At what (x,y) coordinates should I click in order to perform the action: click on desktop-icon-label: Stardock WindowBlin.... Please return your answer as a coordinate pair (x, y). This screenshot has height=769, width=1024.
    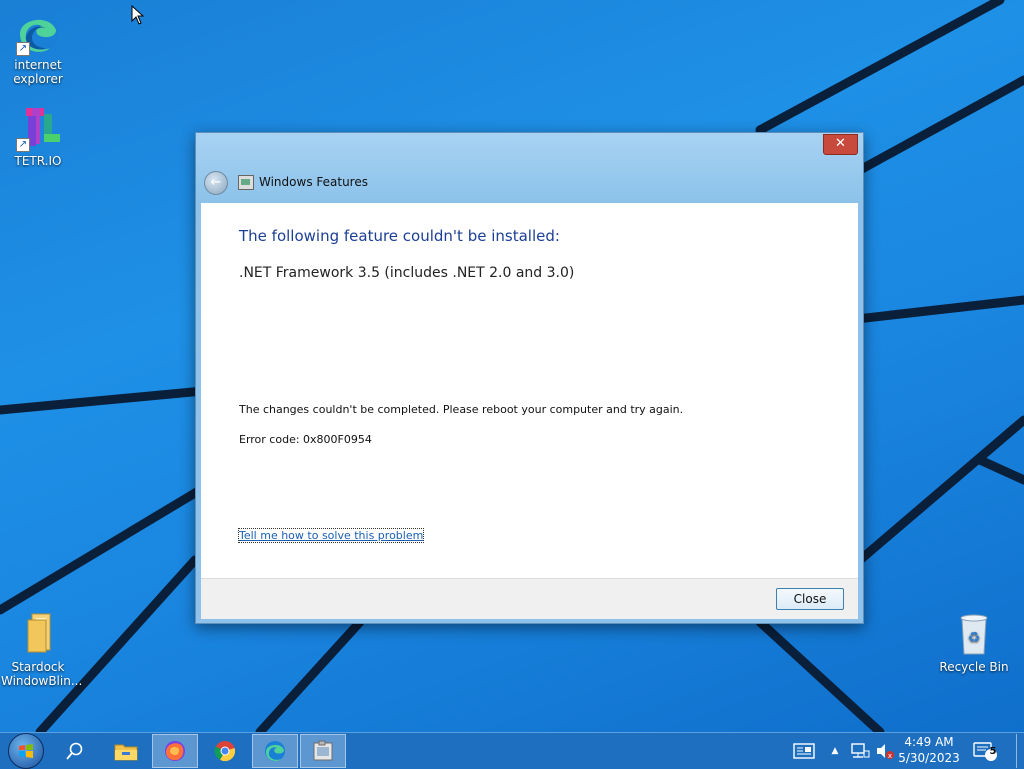
    Looking at the image, I should click on (42, 674).